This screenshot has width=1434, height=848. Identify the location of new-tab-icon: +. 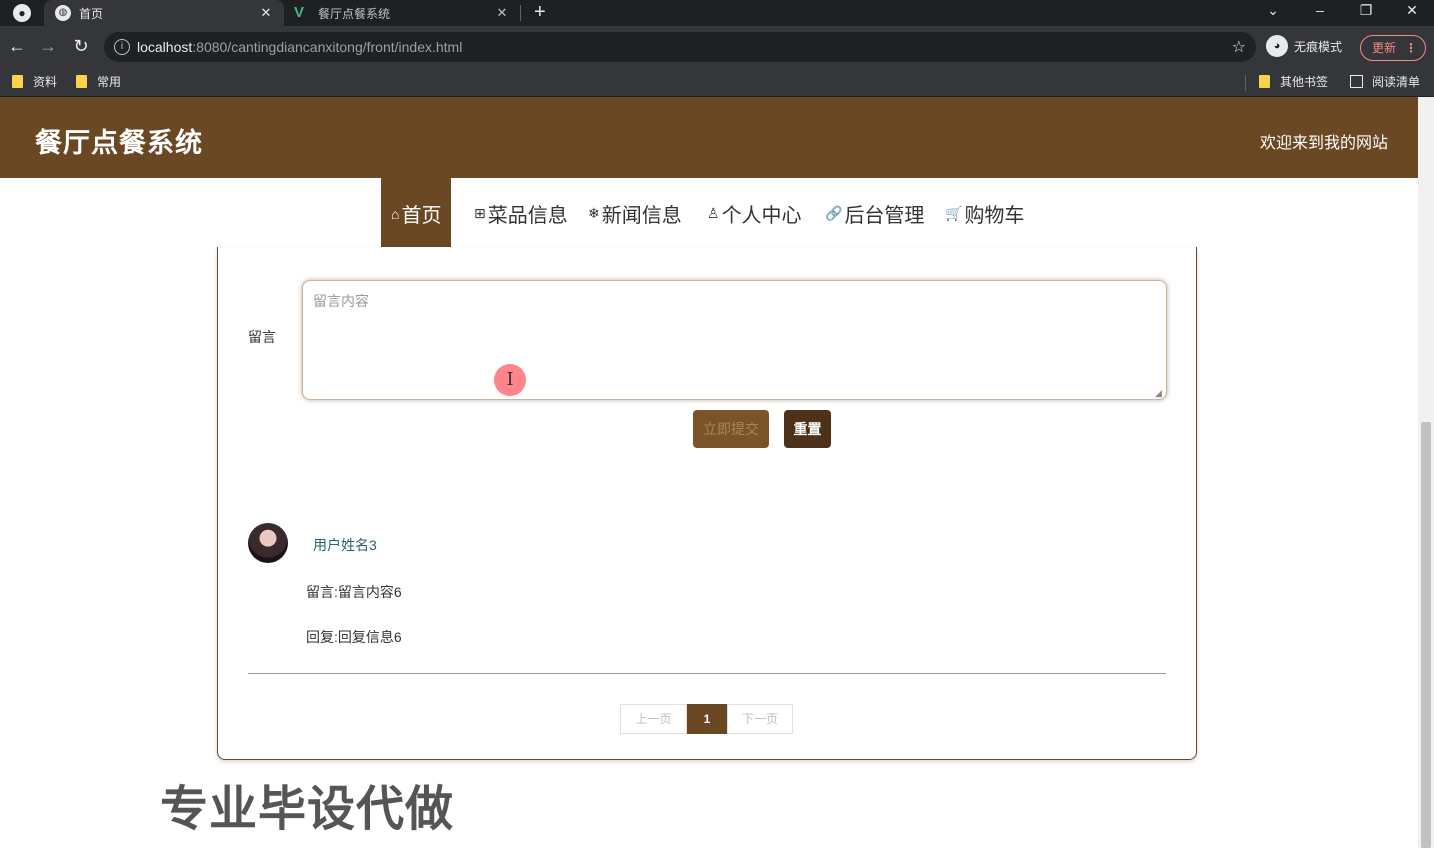
(540, 12).